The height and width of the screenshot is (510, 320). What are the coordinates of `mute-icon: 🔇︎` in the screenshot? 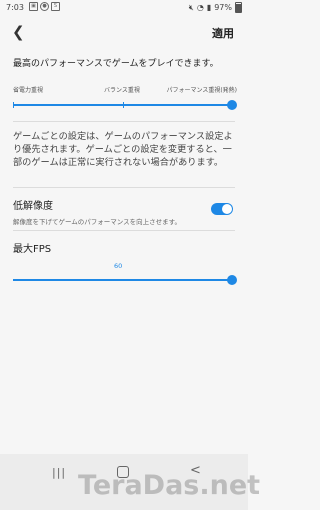 It's located at (191, 7).